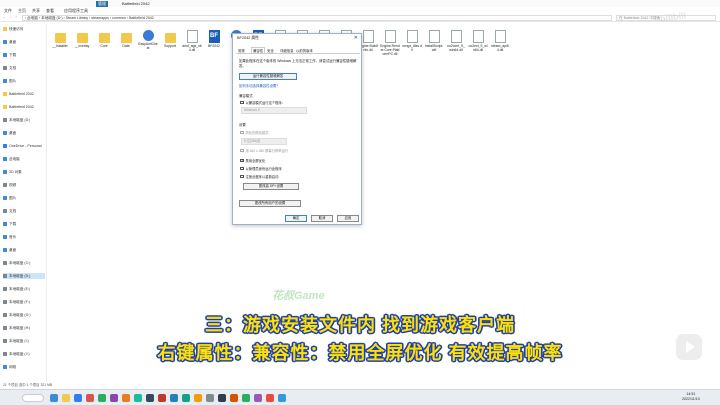 Image resolution: width=720 pixels, height=405 pixels. Describe the element at coordinates (252, 160) in the screenshot. I see `disable-fullscreen-checkbox: 禁用全屏优化` at that location.